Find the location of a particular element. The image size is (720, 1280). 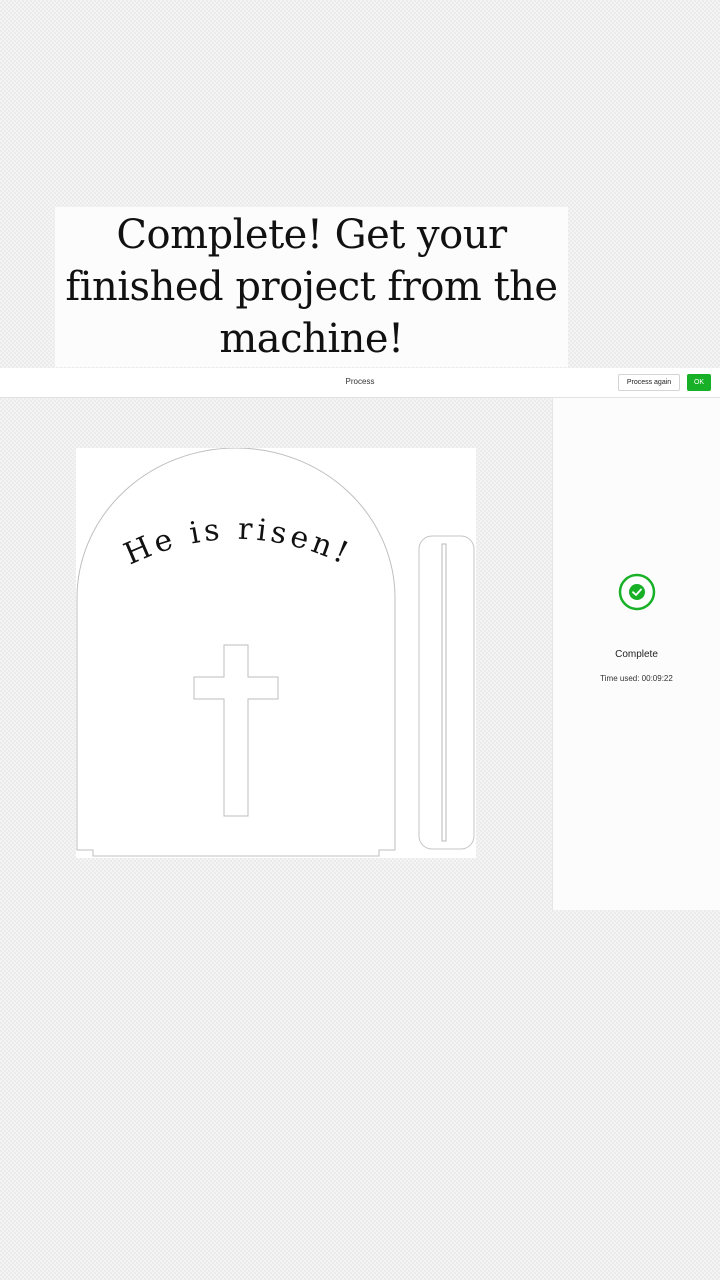

header-title: Process is located at coordinates (360, 381).